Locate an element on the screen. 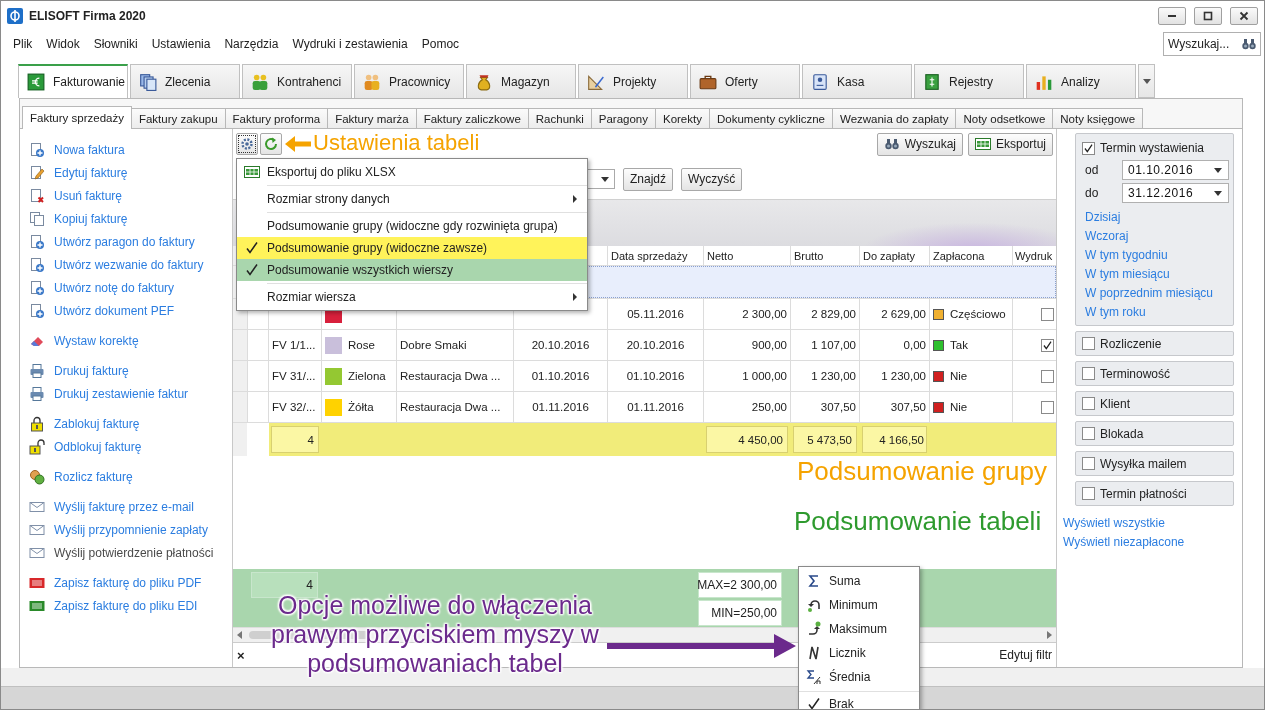 The height and width of the screenshot is (710, 1265). close-button is located at coordinates (1244, 15).